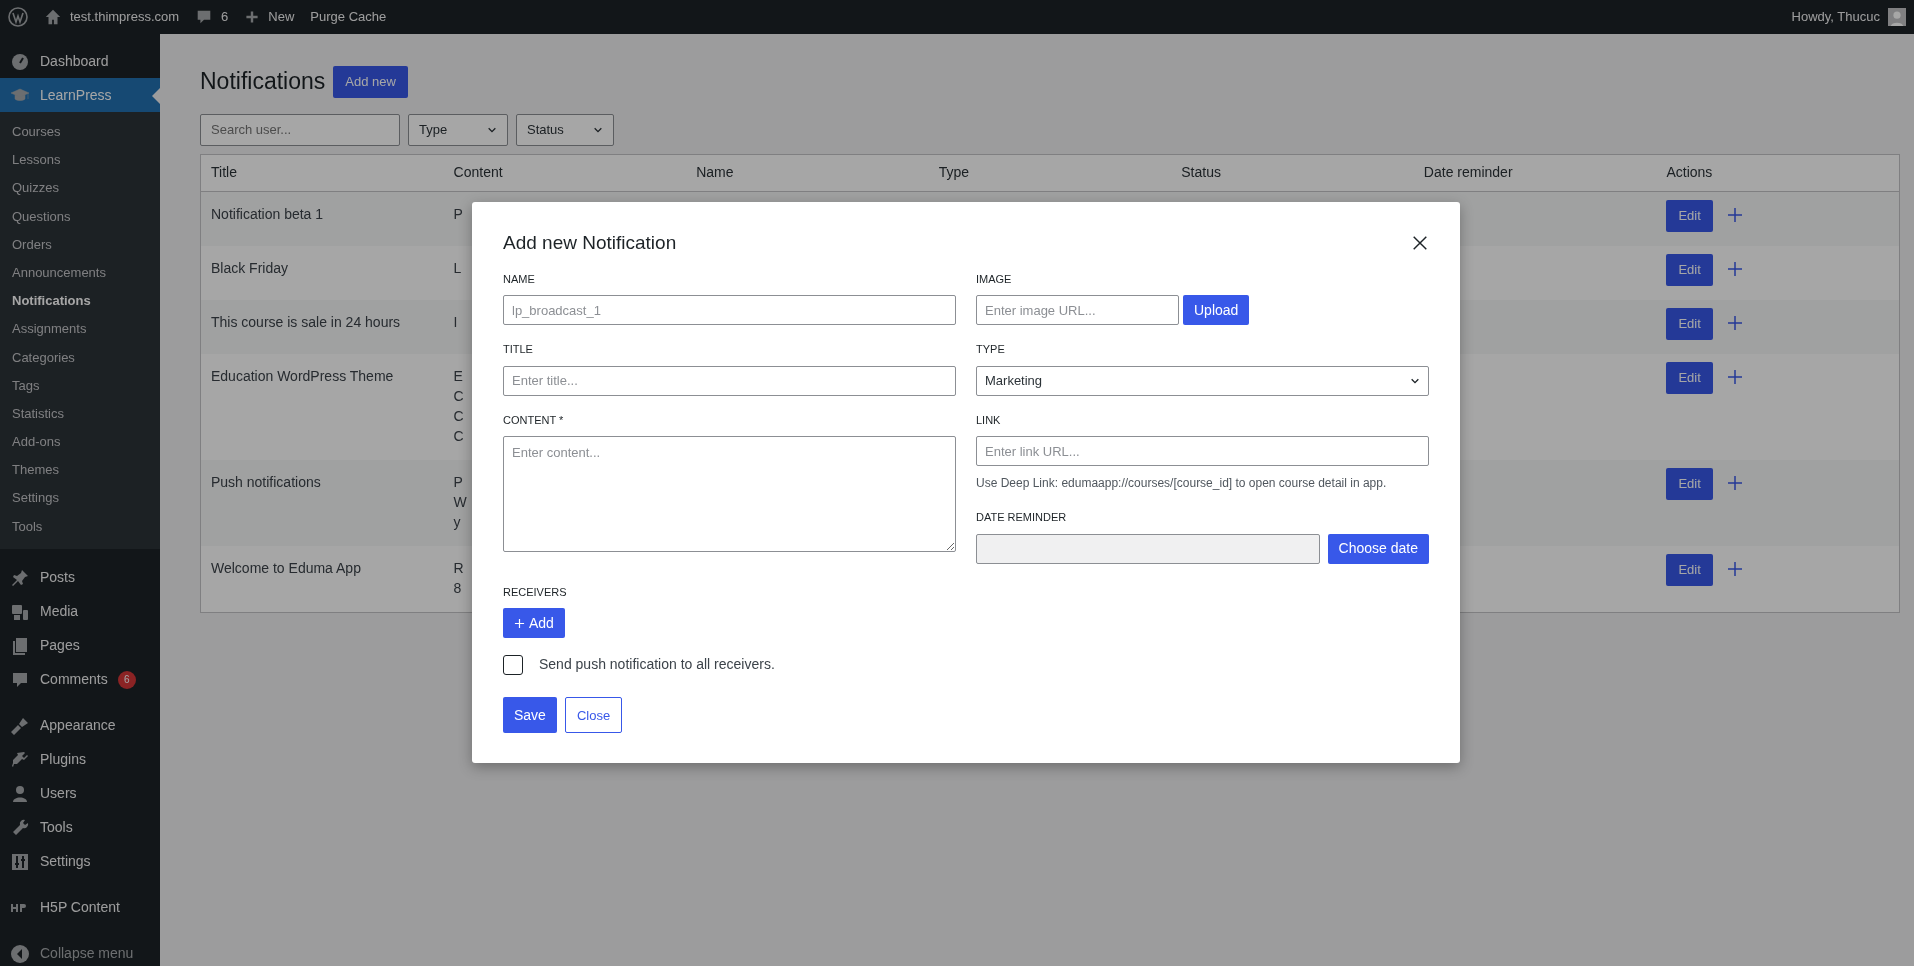  Describe the element at coordinates (565, 129) in the screenshot. I see `filter-dropdown: Status` at that location.